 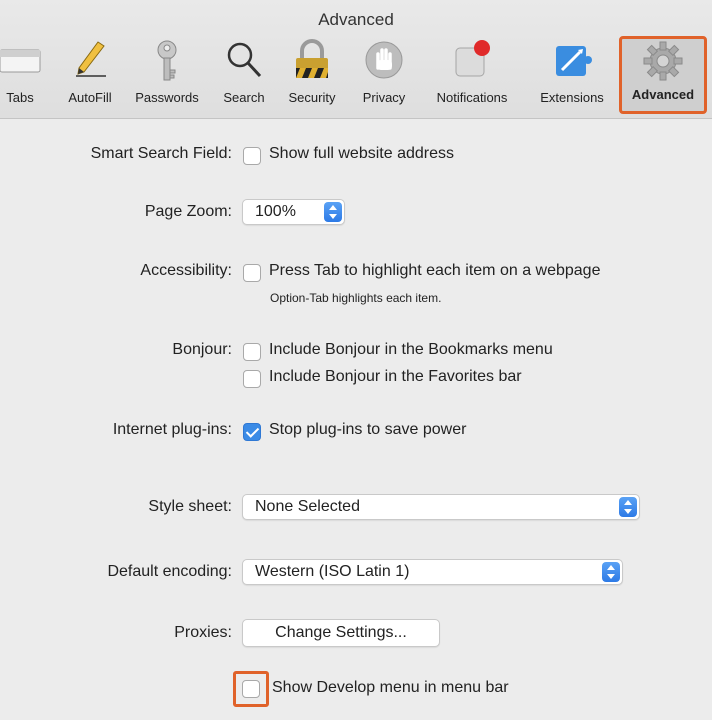 What do you see at coordinates (356, 298) in the screenshot?
I see `accessibility-hint: Option-Tab highlights each item.` at bounding box center [356, 298].